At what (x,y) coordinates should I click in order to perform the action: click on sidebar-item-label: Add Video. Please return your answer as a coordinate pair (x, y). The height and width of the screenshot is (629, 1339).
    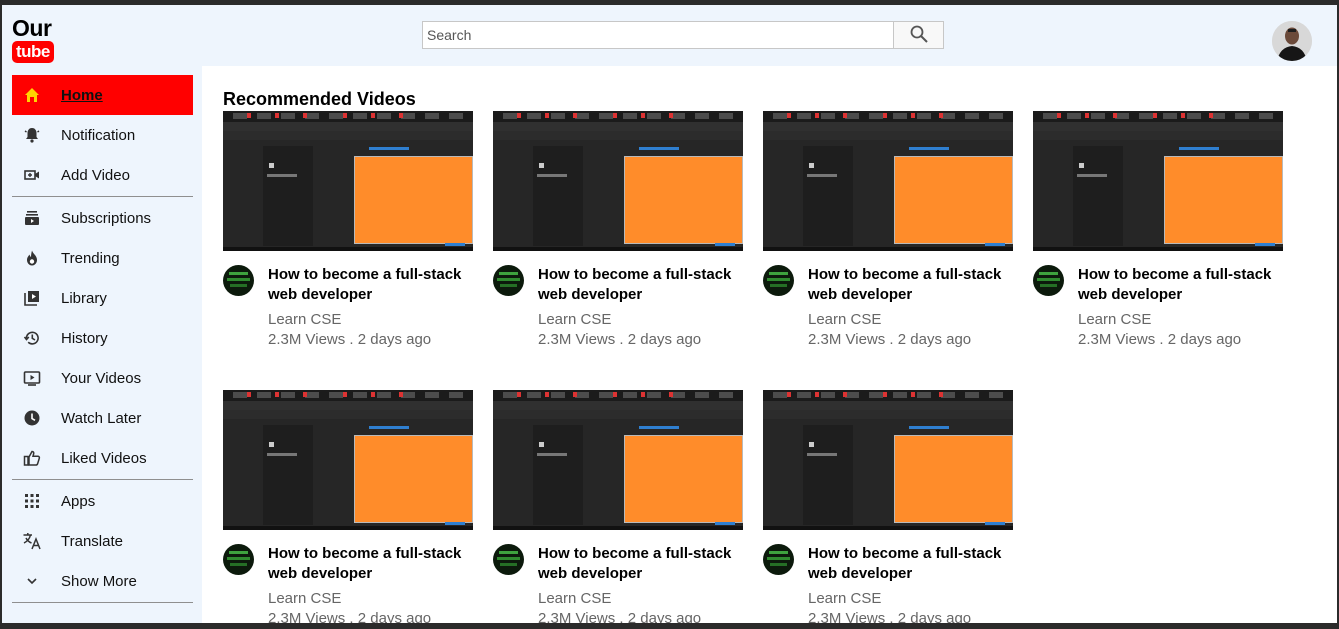
    Looking at the image, I should click on (95, 175).